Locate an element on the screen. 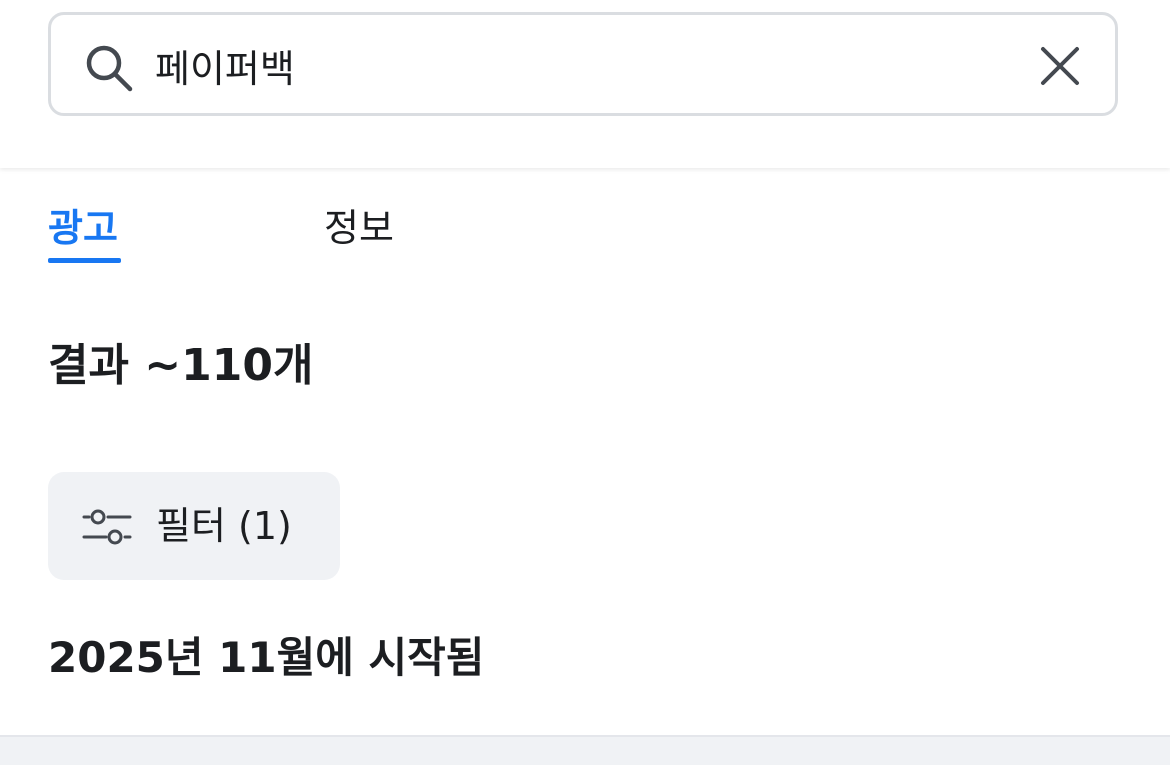 The image size is (1170, 765). filter-button: 필터 (1) is located at coordinates (194, 526).